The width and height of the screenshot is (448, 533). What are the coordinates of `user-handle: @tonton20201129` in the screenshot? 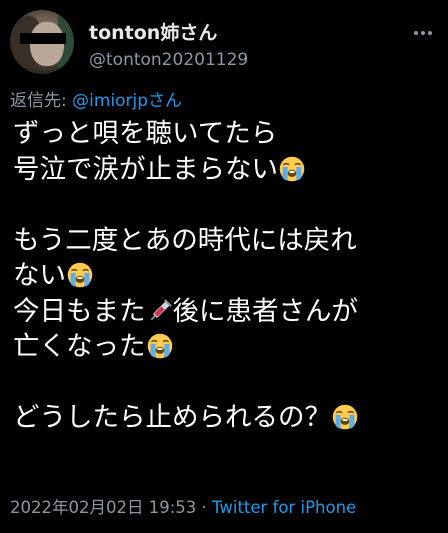 It's located at (168, 60).